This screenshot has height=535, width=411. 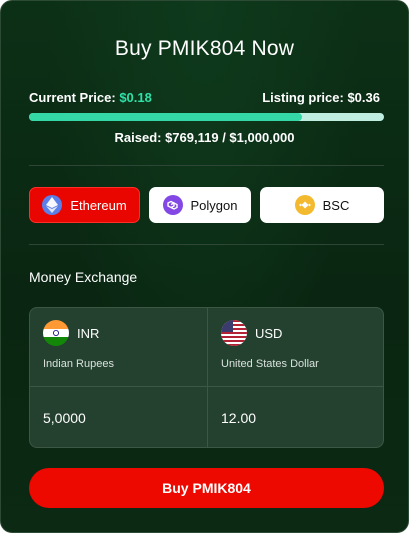 I want to click on polygon-icon, so click(x=172, y=205).